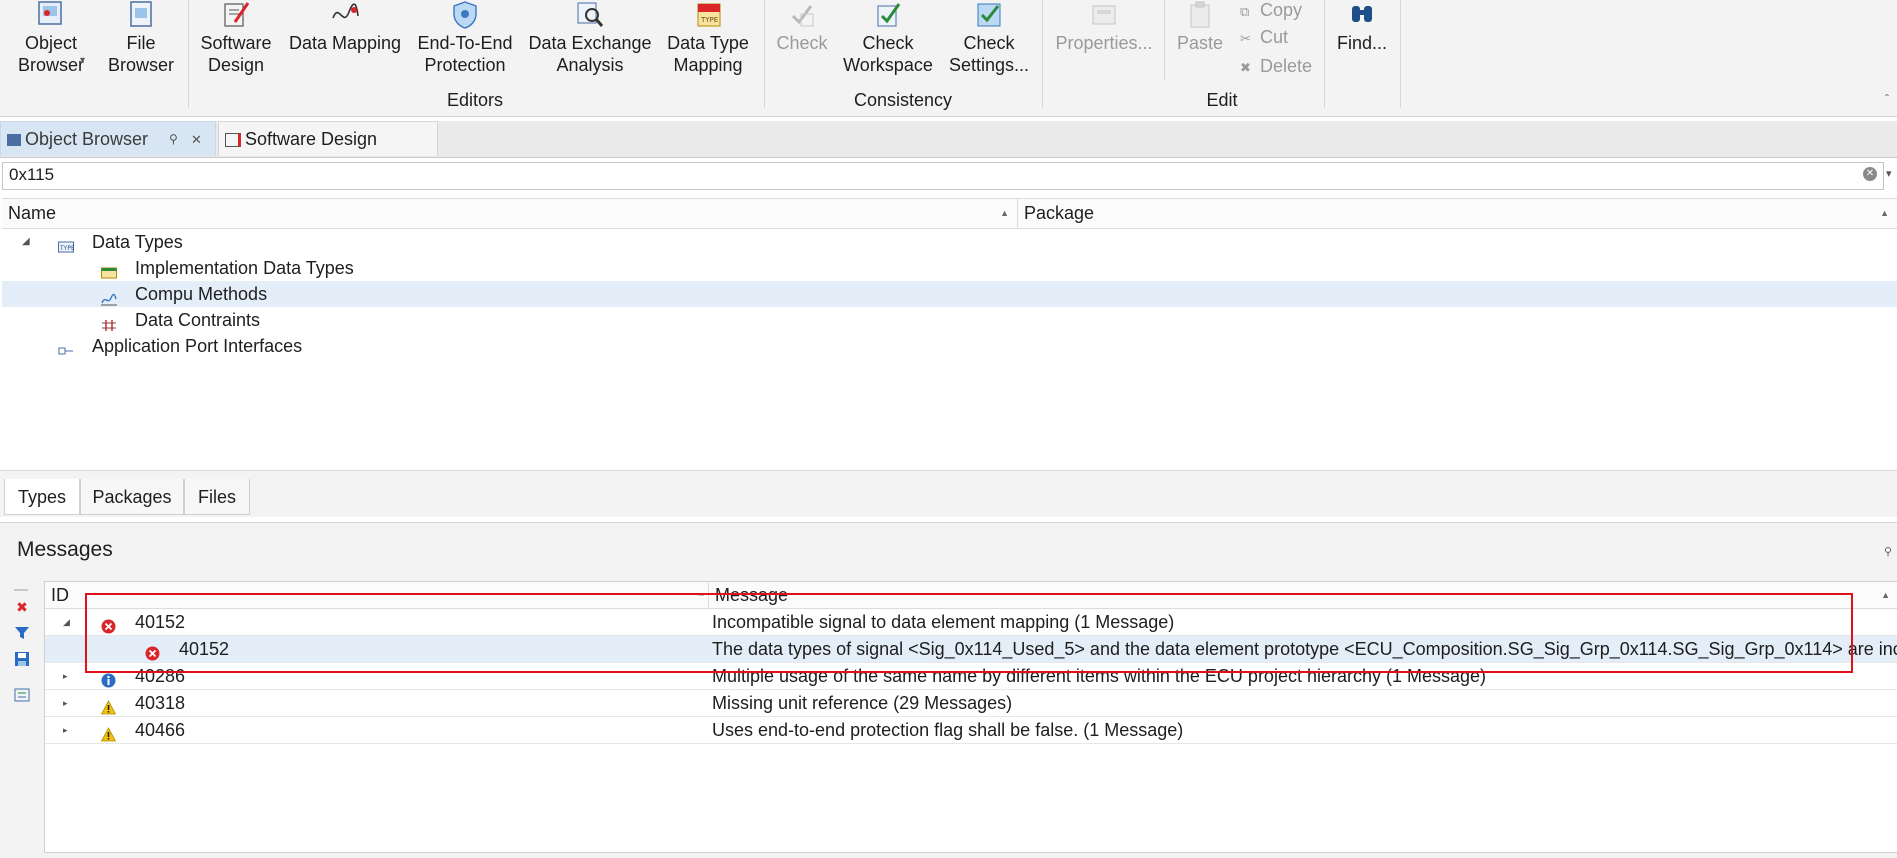 Image resolution: width=1897 pixels, height=858 pixels. What do you see at coordinates (1362, 14) in the screenshot?
I see `binoculars-icon` at bounding box center [1362, 14].